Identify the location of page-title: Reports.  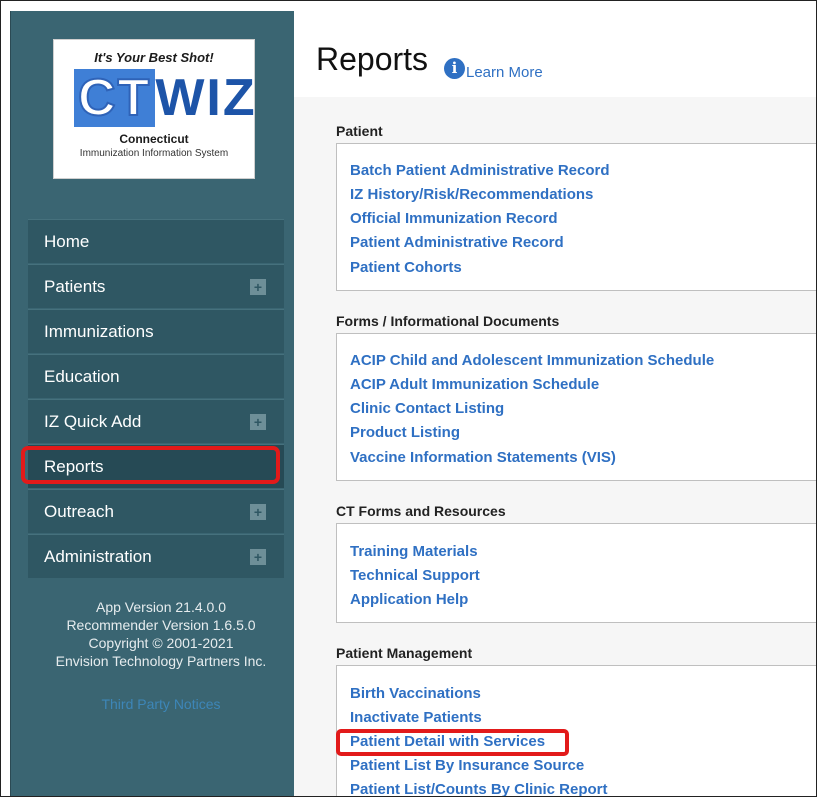
(372, 59).